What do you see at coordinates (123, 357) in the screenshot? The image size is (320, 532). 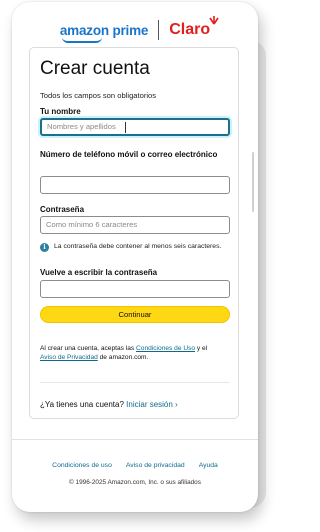 I see `legal-suffix: de amazon.com.` at bounding box center [123, 357].